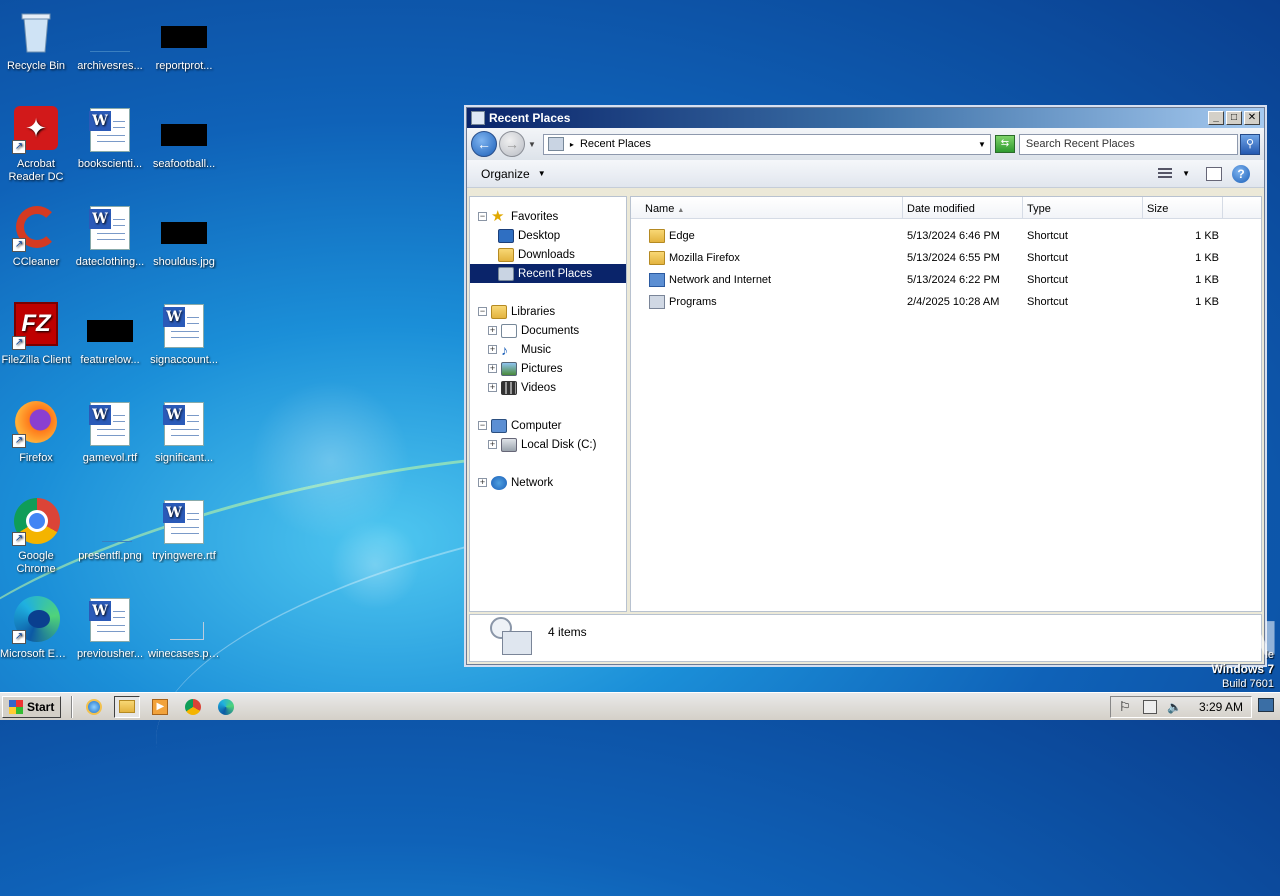  Describe the element at coordinates (548, 330) in the screenshot. I see `nav-documents: + Documents` at that location.